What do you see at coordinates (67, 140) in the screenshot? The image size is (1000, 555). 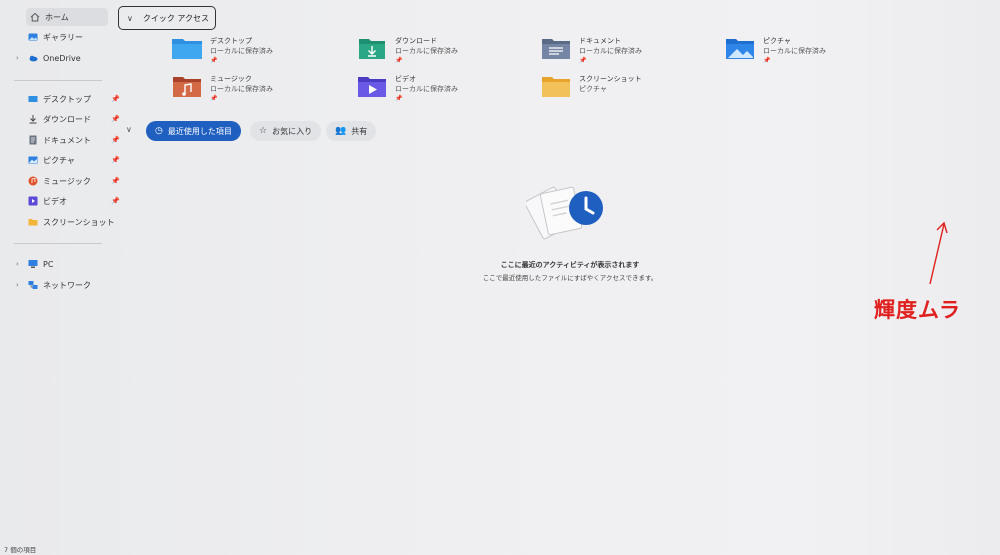 I see `sidebar-item-label: ドキュメント` at bounding box center [67, 140].